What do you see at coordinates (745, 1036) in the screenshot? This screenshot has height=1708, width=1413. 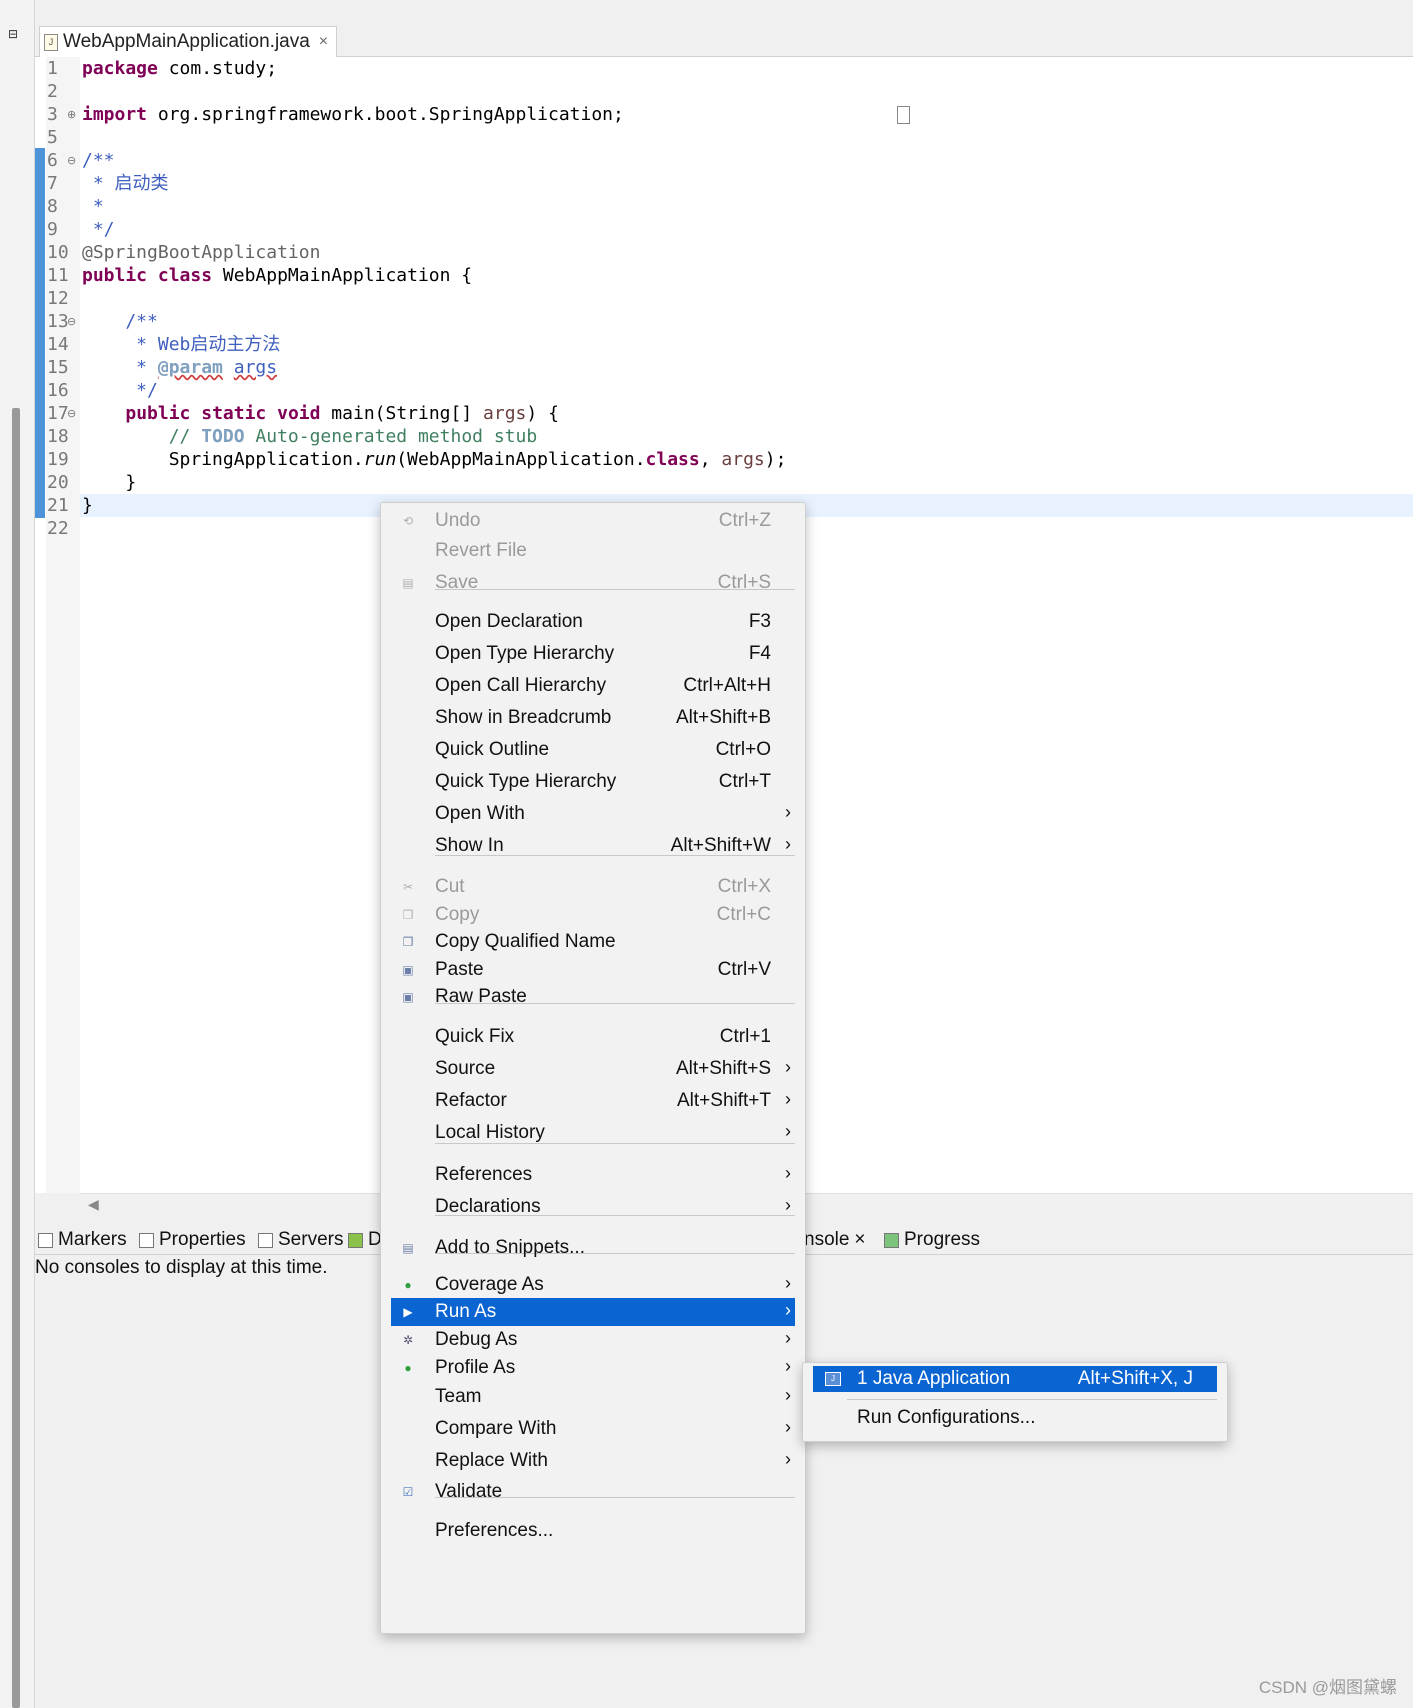 I see `menu-item-shortcut: Ctrl+1` at bounding box center [745, 1036].